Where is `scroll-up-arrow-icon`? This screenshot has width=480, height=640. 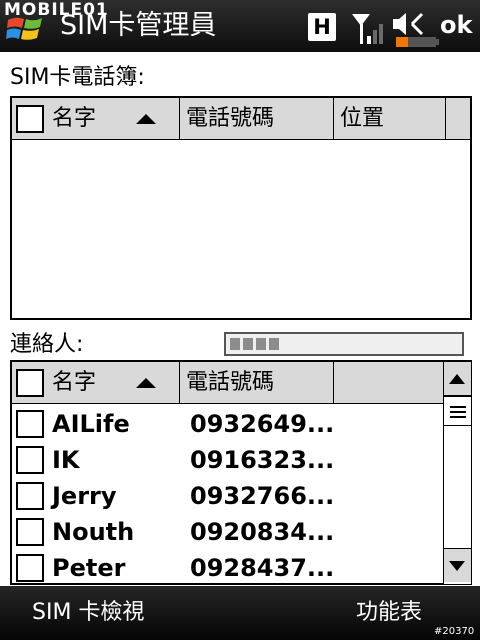 scroll-up-arrow-icon is located at coordinates (457, 379).